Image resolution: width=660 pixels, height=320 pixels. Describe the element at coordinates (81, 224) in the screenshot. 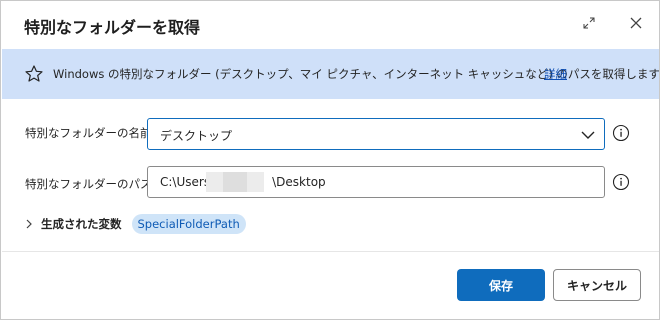

I see `generated-variables-label: 生成された変数` at that location.